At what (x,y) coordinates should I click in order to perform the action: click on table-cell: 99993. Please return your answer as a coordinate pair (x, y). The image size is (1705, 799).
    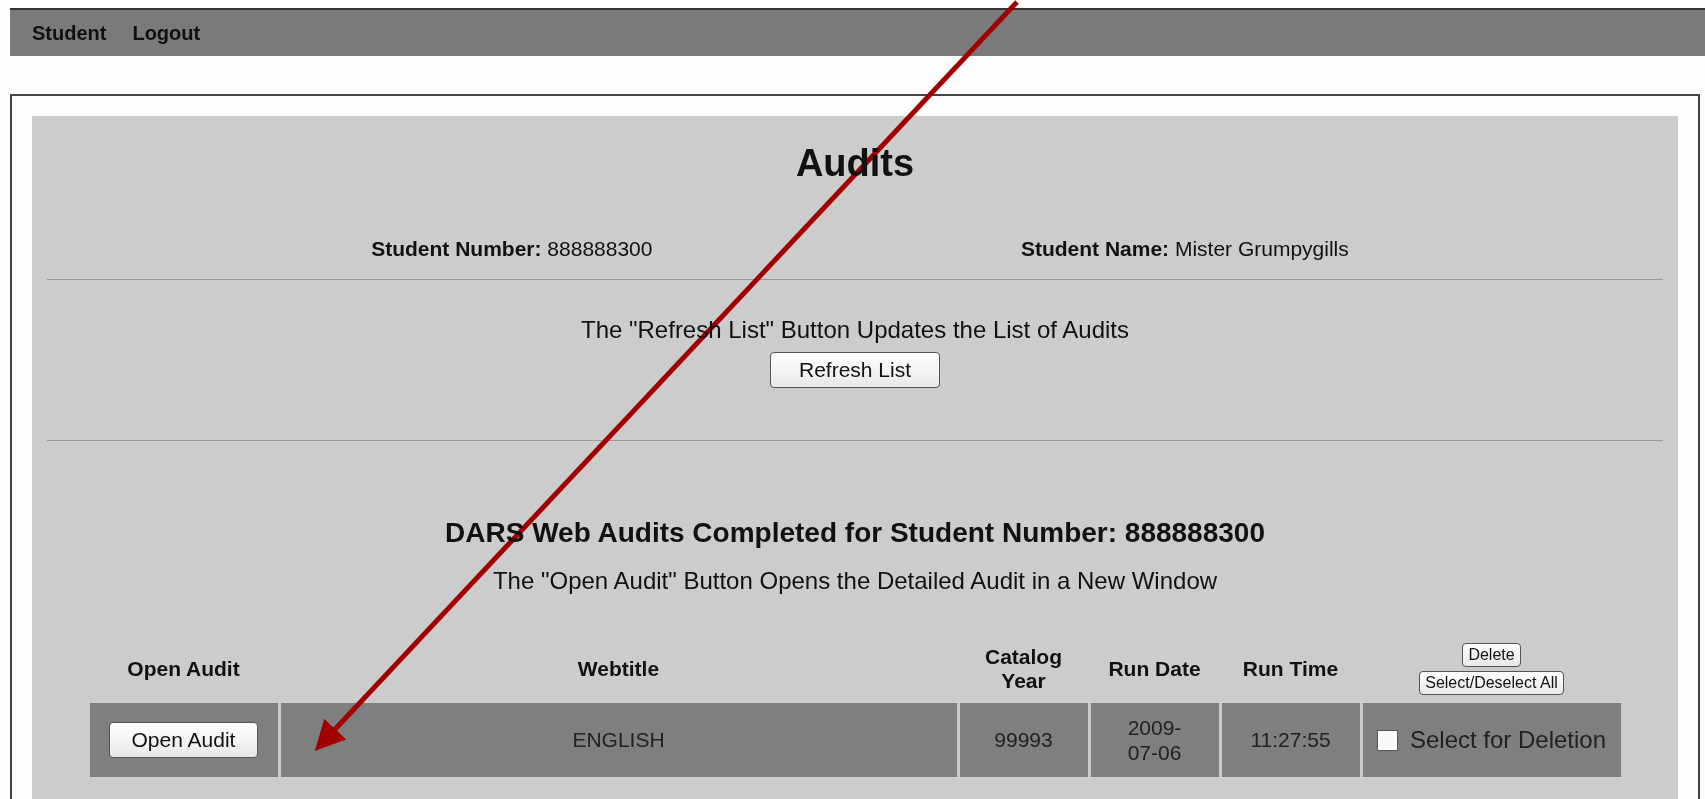
    Looking at the image, I should click on (1023, 740).